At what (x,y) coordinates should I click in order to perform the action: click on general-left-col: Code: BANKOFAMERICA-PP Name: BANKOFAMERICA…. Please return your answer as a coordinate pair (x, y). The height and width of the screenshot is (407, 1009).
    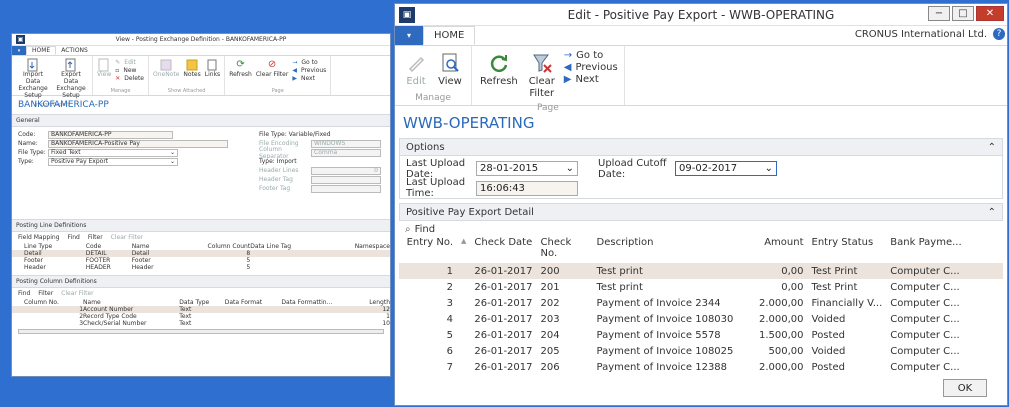
    Looking at the image, I should click on (138, 173).